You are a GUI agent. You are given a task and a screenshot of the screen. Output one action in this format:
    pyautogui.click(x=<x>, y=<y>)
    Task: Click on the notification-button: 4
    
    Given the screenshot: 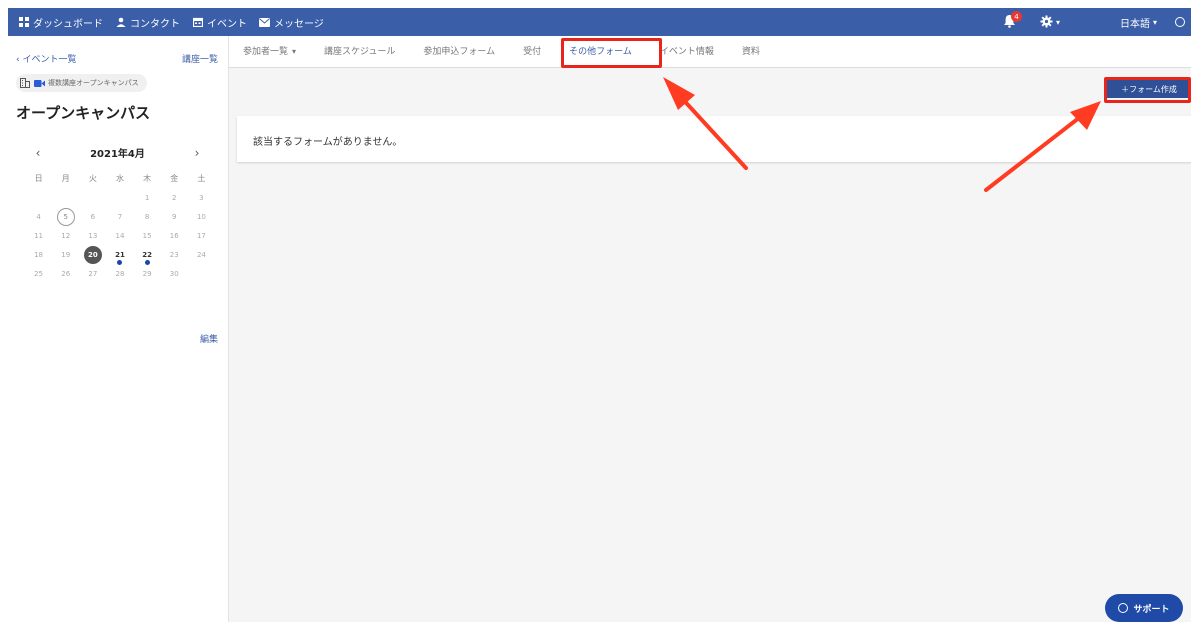 What is the action you would take?
    pyautogui.click(x=1011, y=21)
    